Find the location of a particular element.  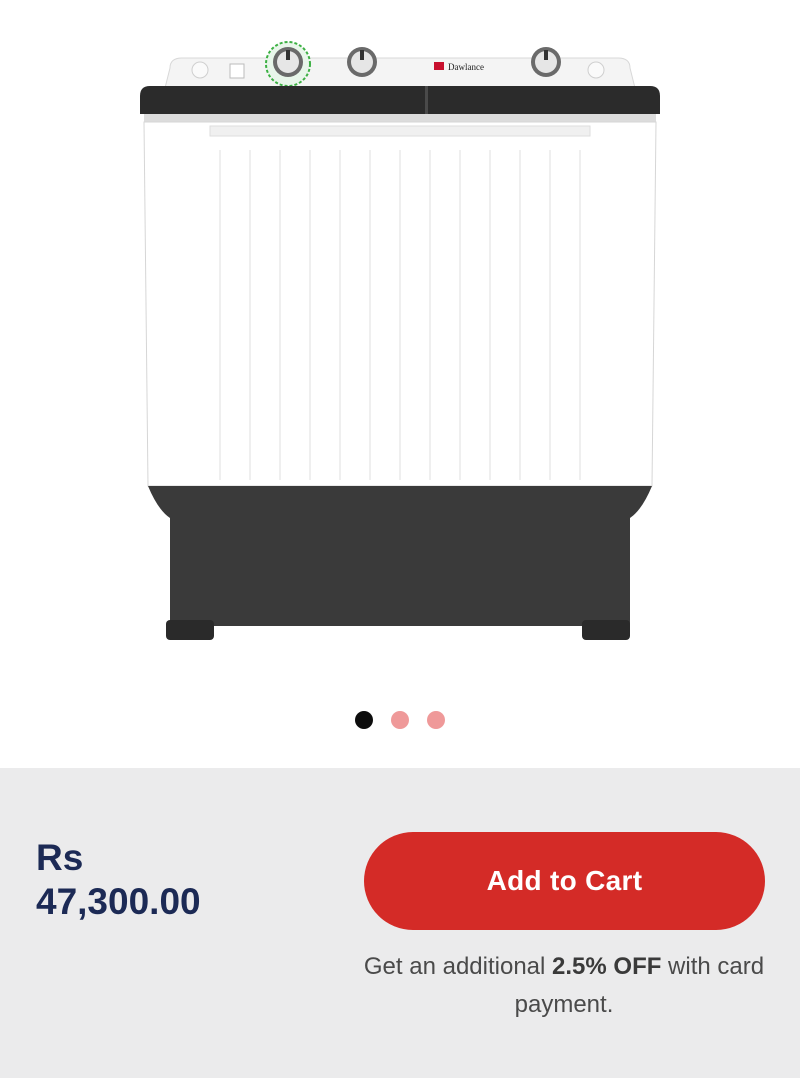

product-price: Rs 47,300.00 is located at coordinates (118, 880).